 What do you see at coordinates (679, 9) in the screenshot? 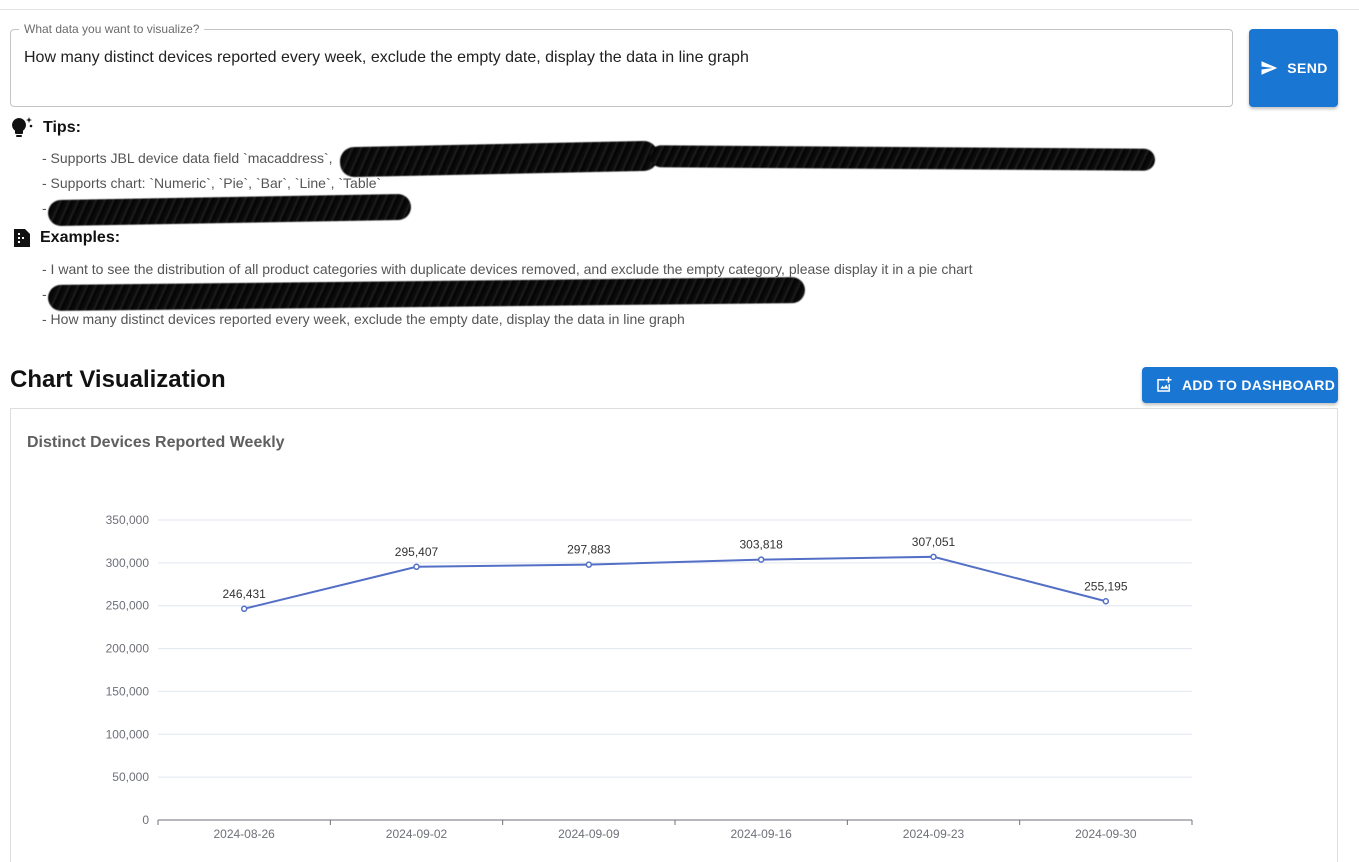
I see `top-divider` at bounding box center [679, 9].